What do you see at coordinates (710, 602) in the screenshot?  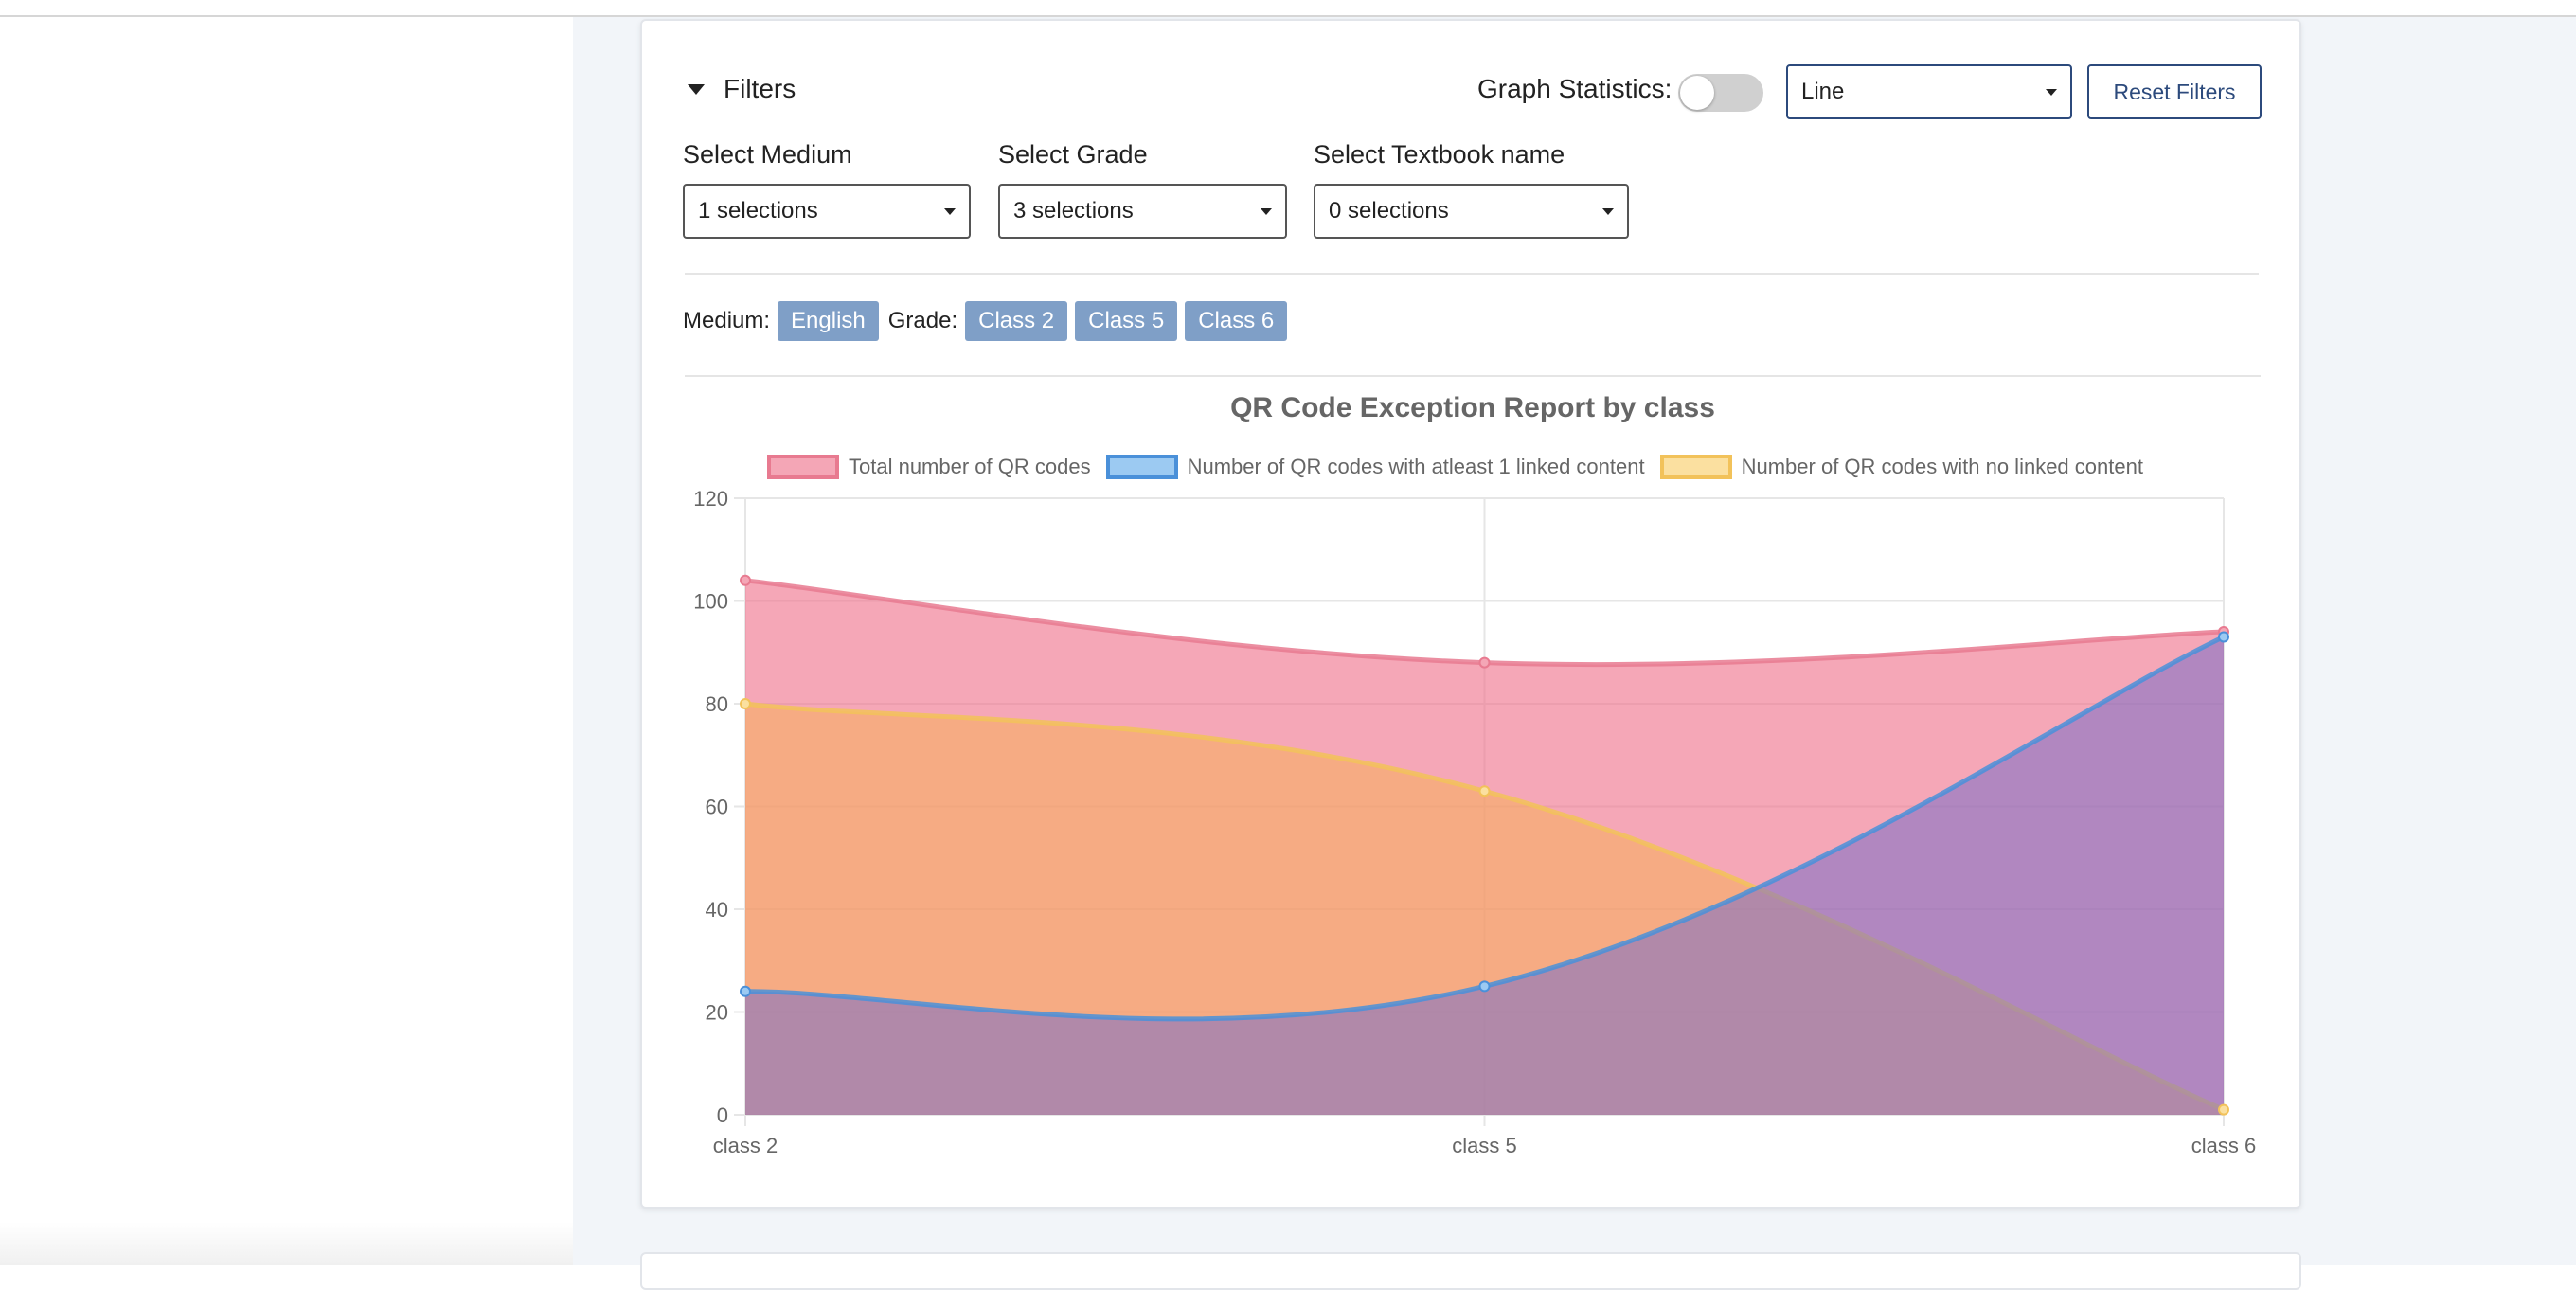 I see `y-tick-label: 100` at bounding box center [710, 602].